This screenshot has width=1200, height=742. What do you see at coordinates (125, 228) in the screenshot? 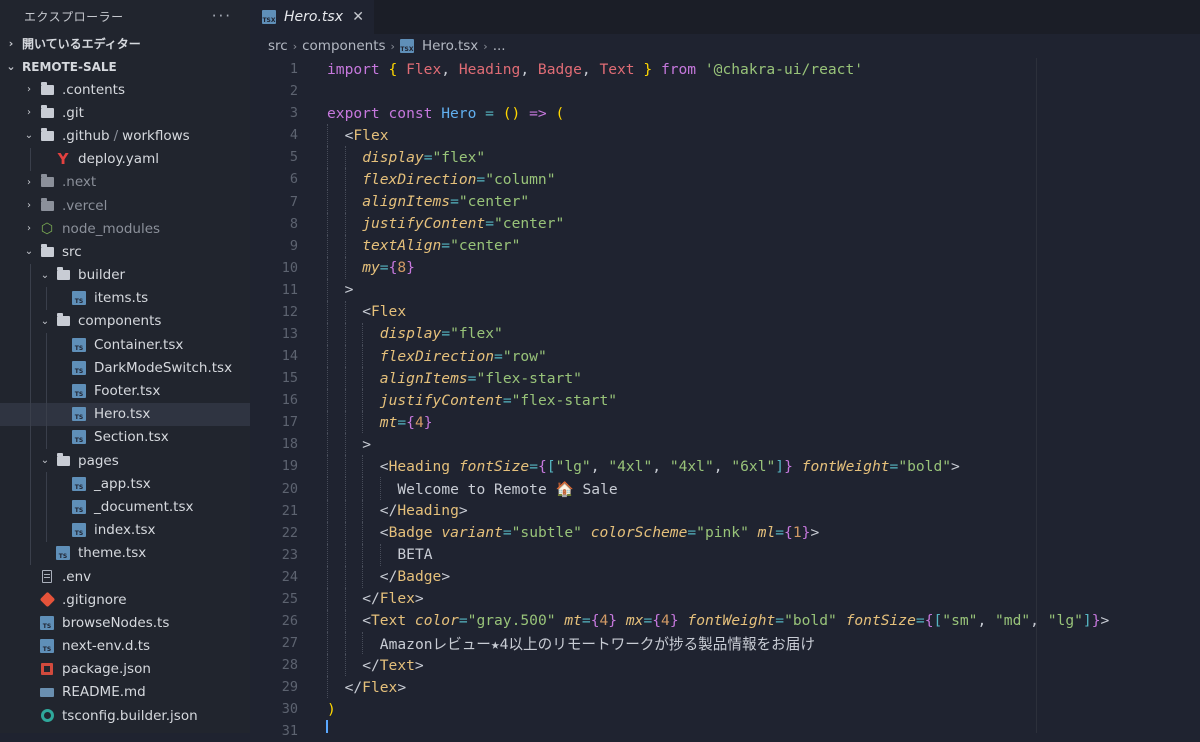
I see `tree-item: › ⬡ node_modules` at bounding box center [125, 228].